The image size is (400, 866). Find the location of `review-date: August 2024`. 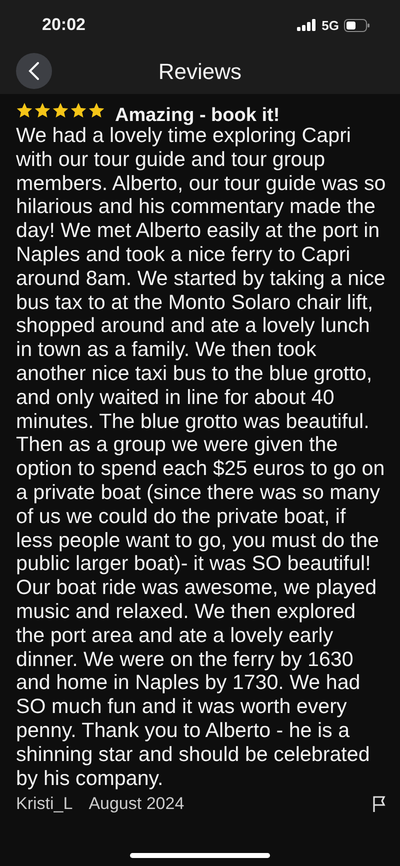

review-date: August 2024 is located at coordinates (136, 804).